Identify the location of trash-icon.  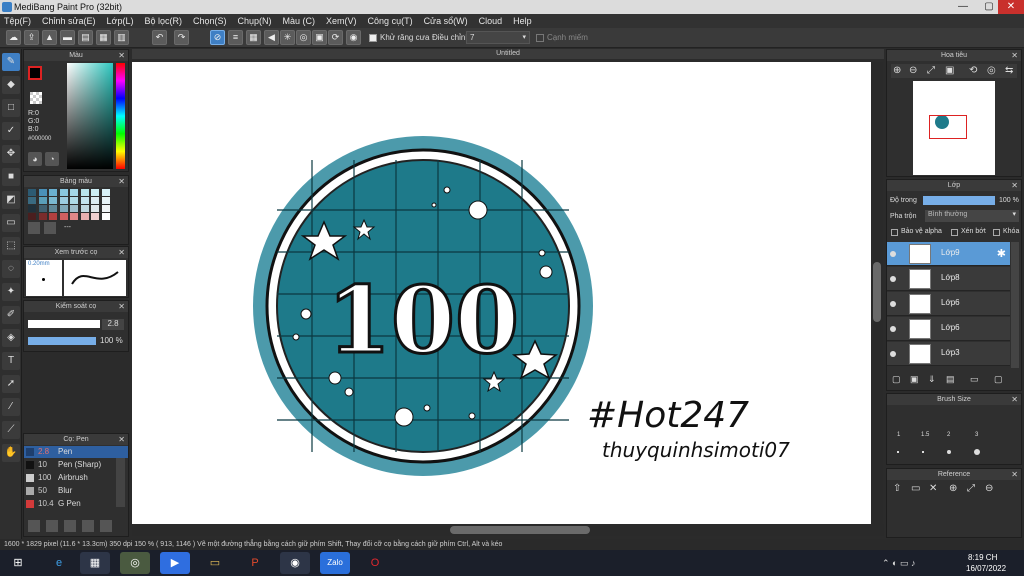
(50, 228).